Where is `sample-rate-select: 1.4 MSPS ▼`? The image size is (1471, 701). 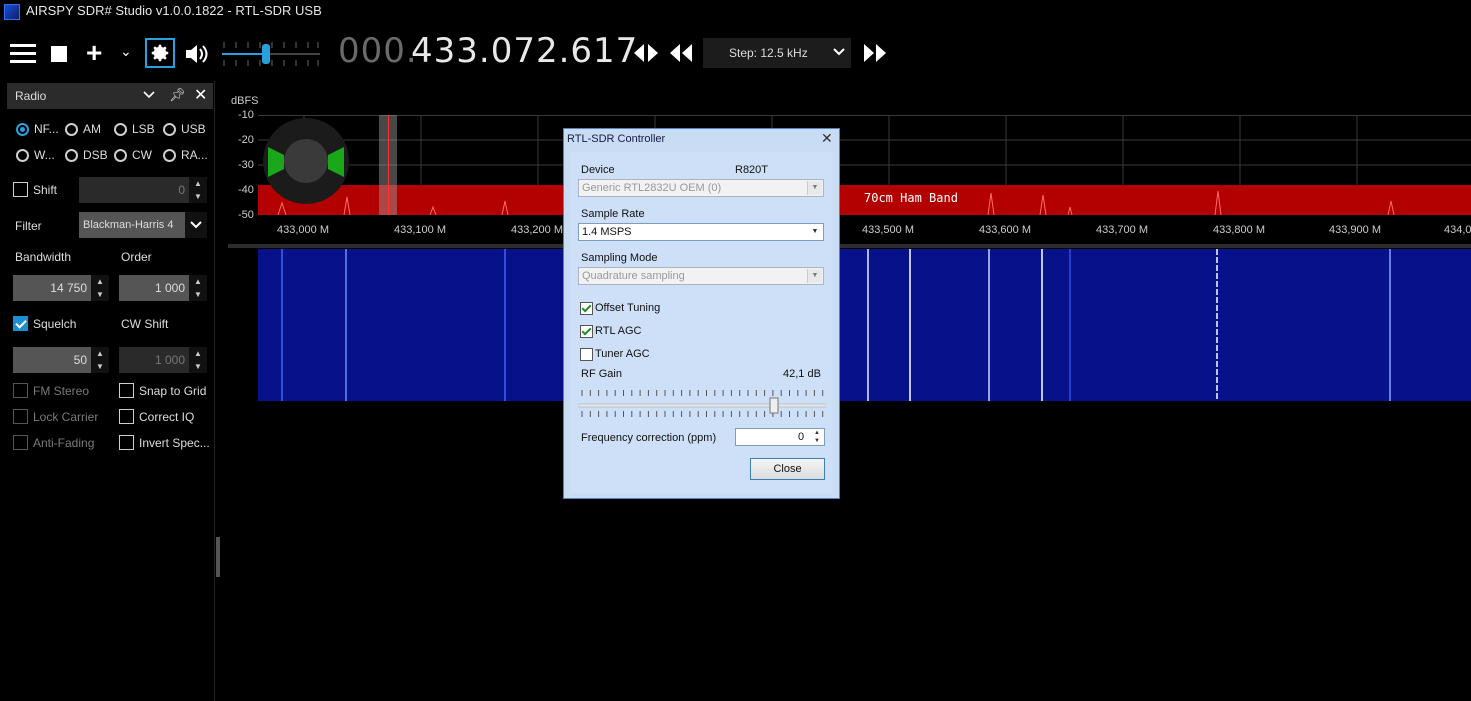
sample-rate-select: 1.4 MSPS ▼ is located at coordinates (701, 232).